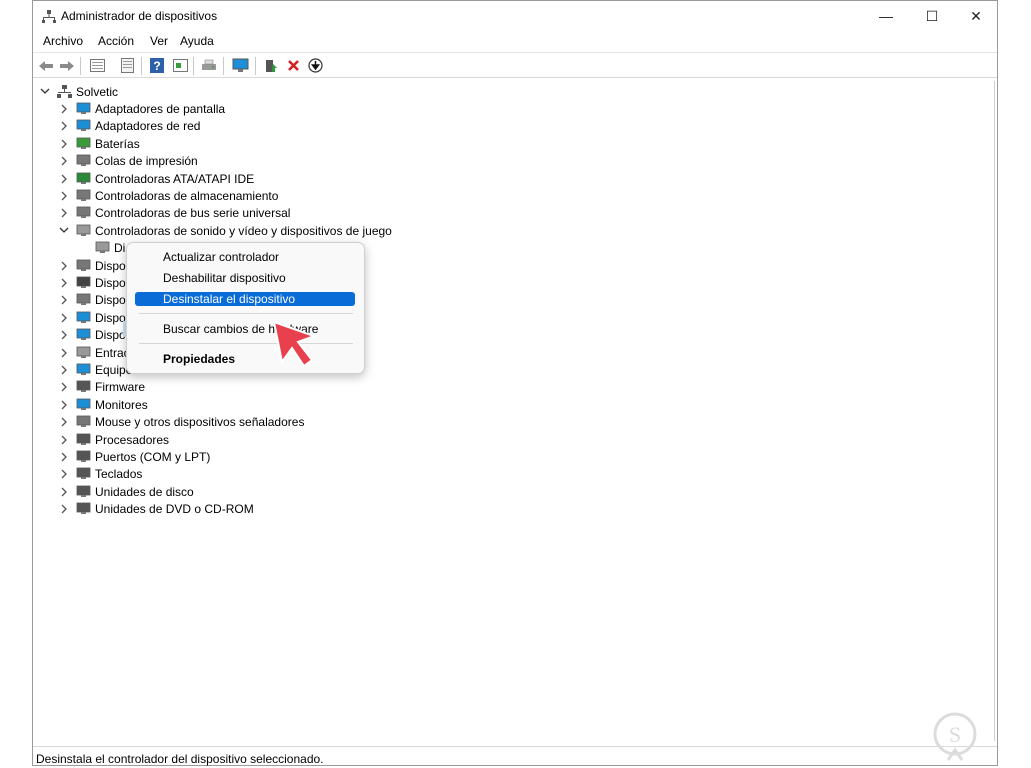  What do you see at coordinates (112, 352) in the screenshot?
I see `tree-item-label: Entrac` at bounding box center [112, 352].